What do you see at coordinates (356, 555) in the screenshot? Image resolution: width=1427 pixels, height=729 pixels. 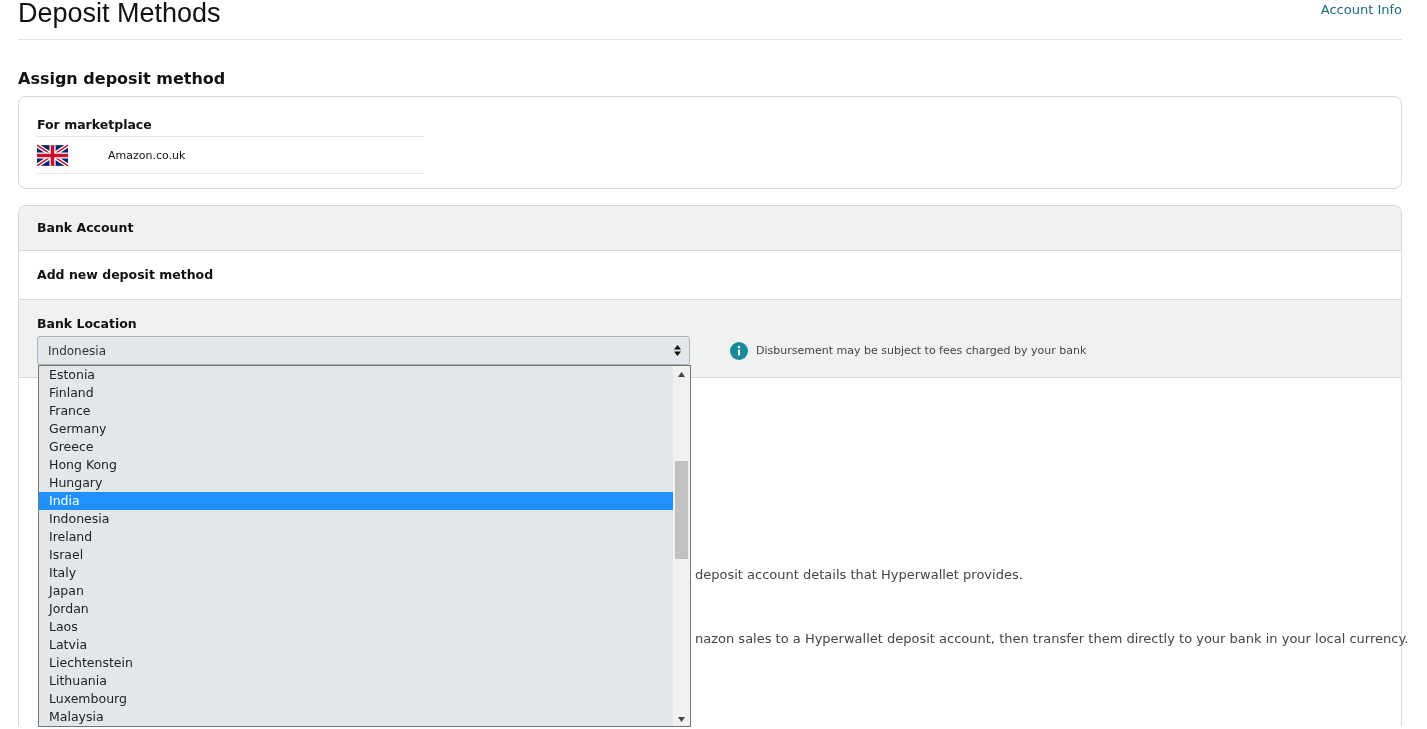 I see `dropdown-option: Israel` at bounding box center [356, 555].